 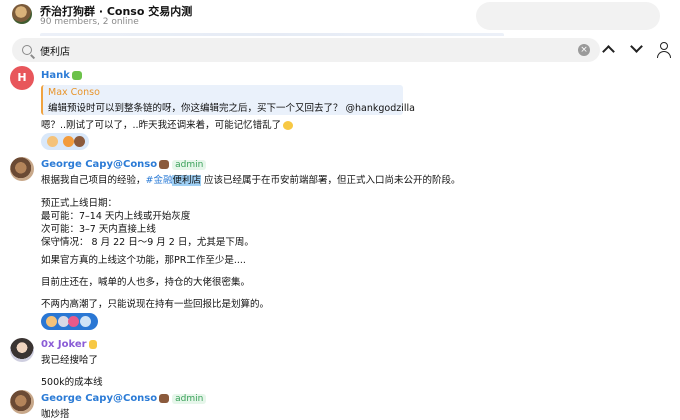 I want to click on header-actions-area, so click(x=568, y=16).